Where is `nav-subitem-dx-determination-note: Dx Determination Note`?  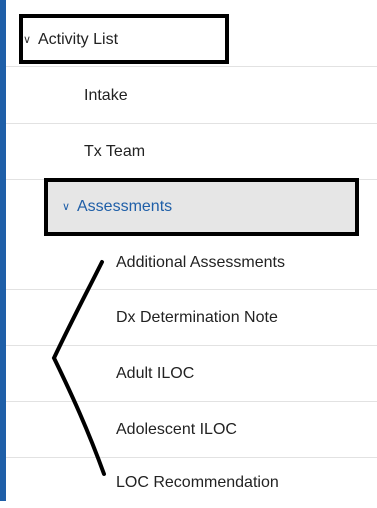 nav-subitem-dx-determination-note: Dx Determination Note is located at coordinates (191, 318).